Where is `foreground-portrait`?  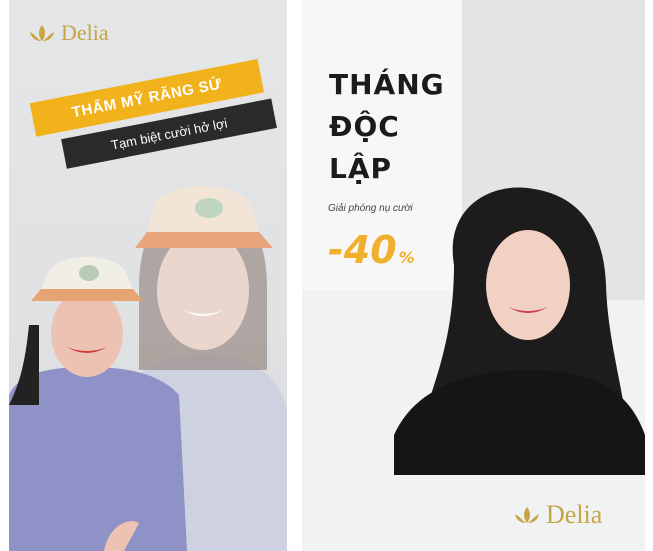 foreground-portrait is located at coordinates (98, 404).